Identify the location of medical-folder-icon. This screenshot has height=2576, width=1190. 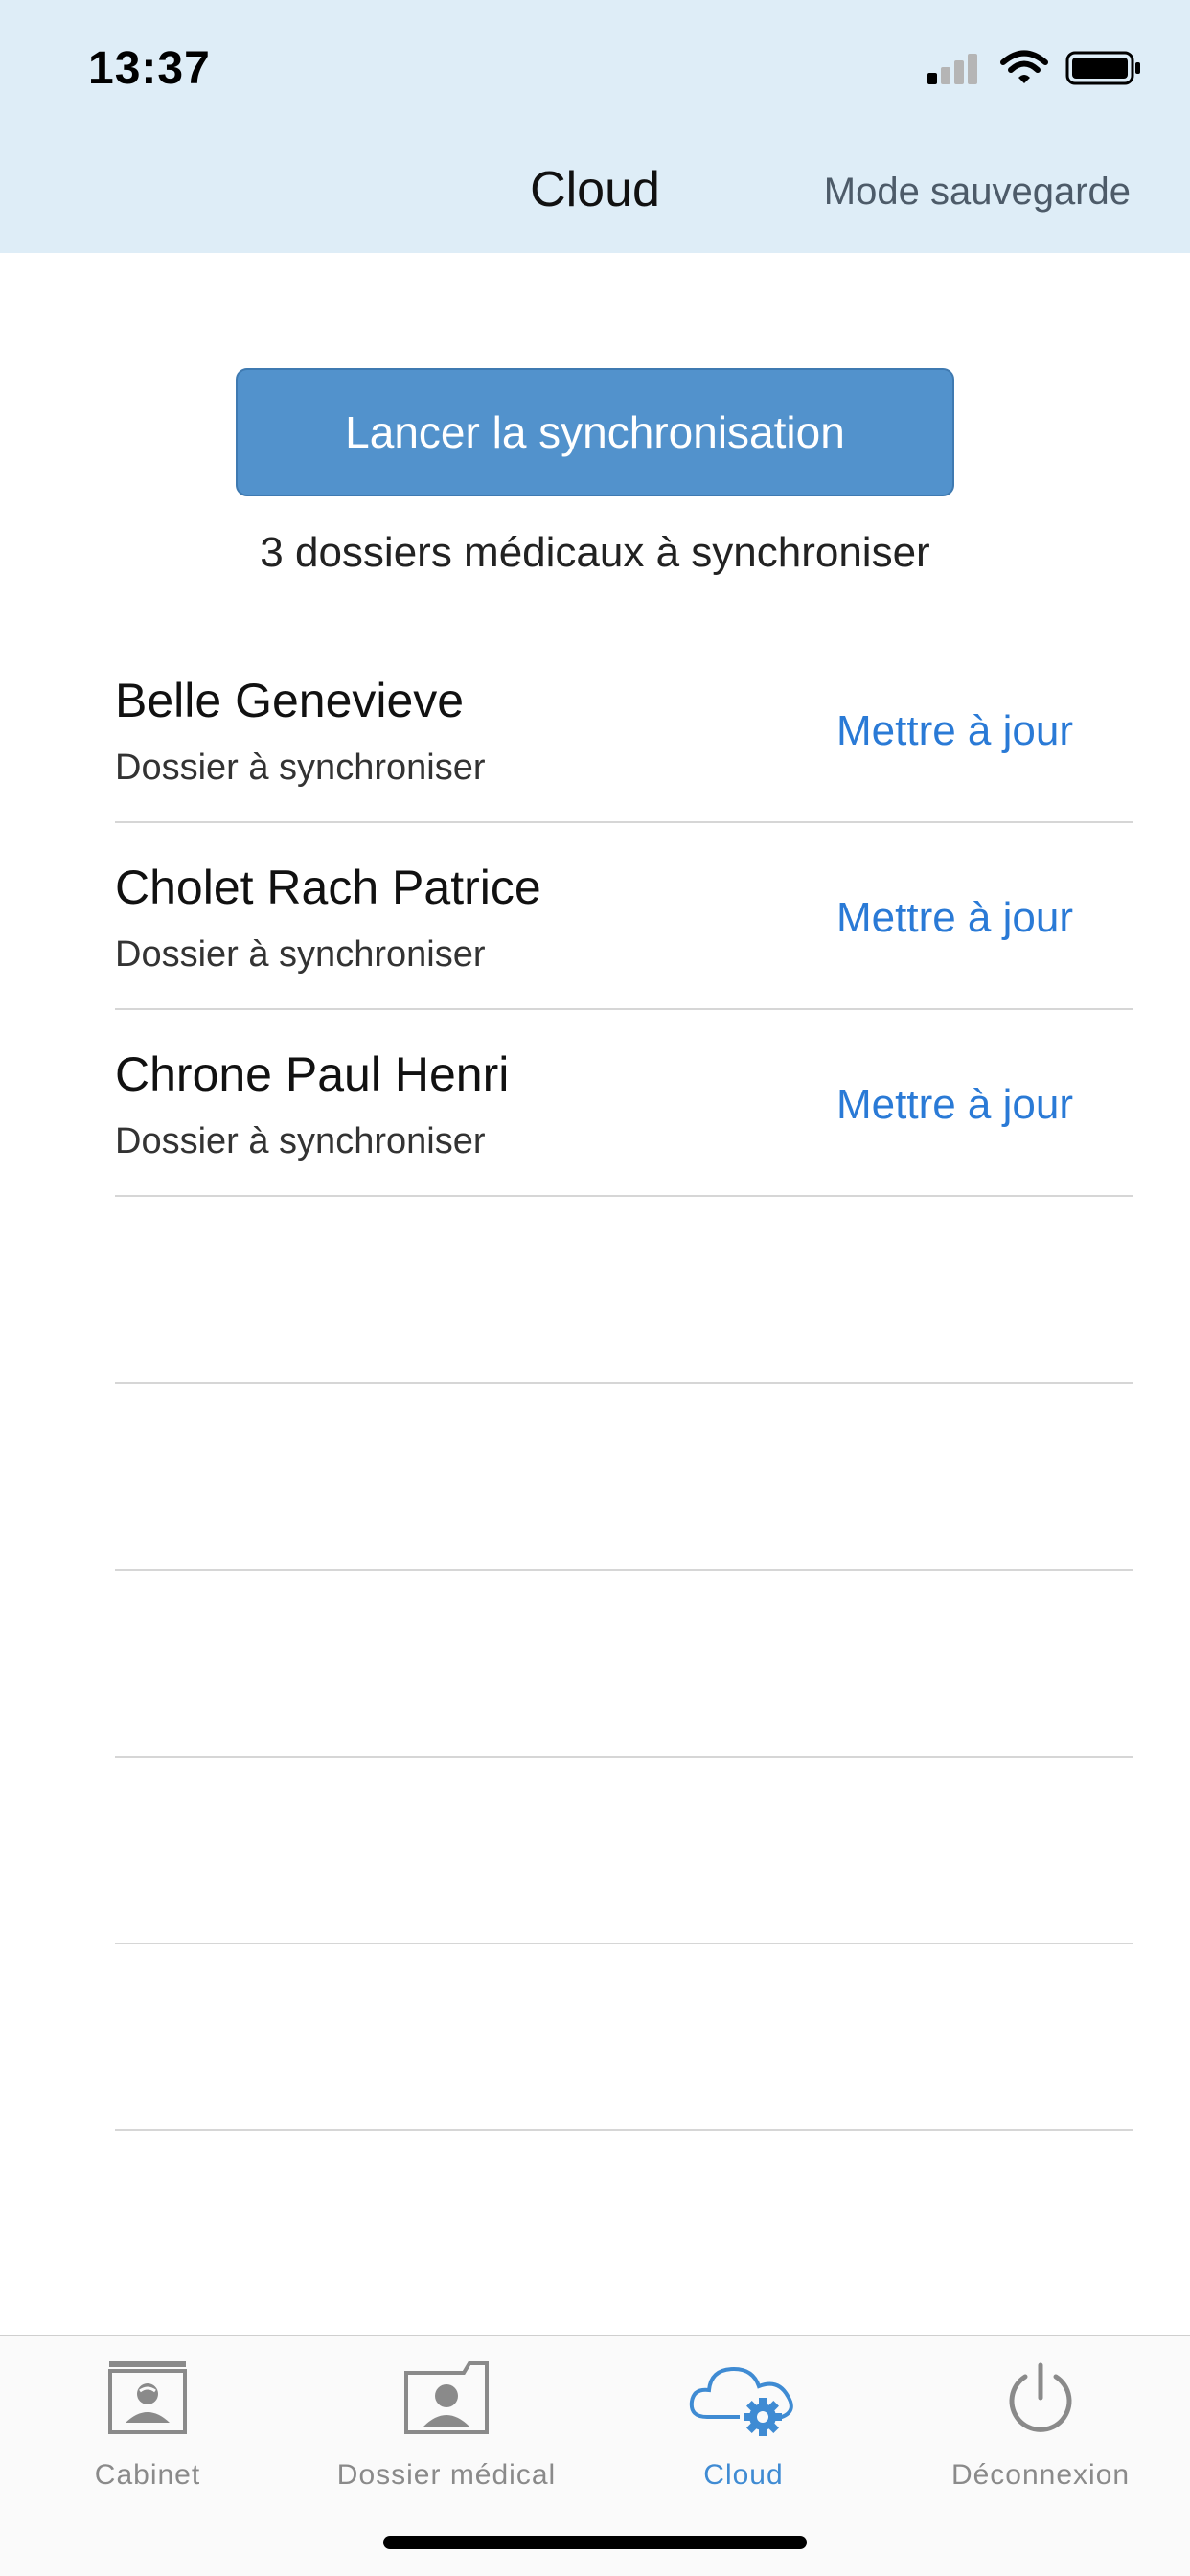
(447, 2398).